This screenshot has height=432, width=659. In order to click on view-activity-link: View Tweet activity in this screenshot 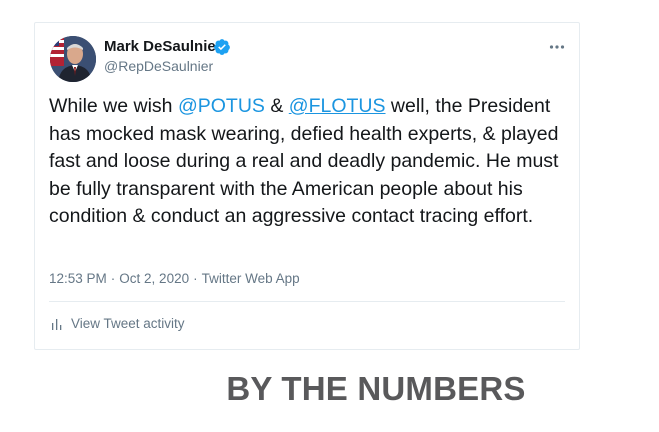, I will do `click(118, 324)`.